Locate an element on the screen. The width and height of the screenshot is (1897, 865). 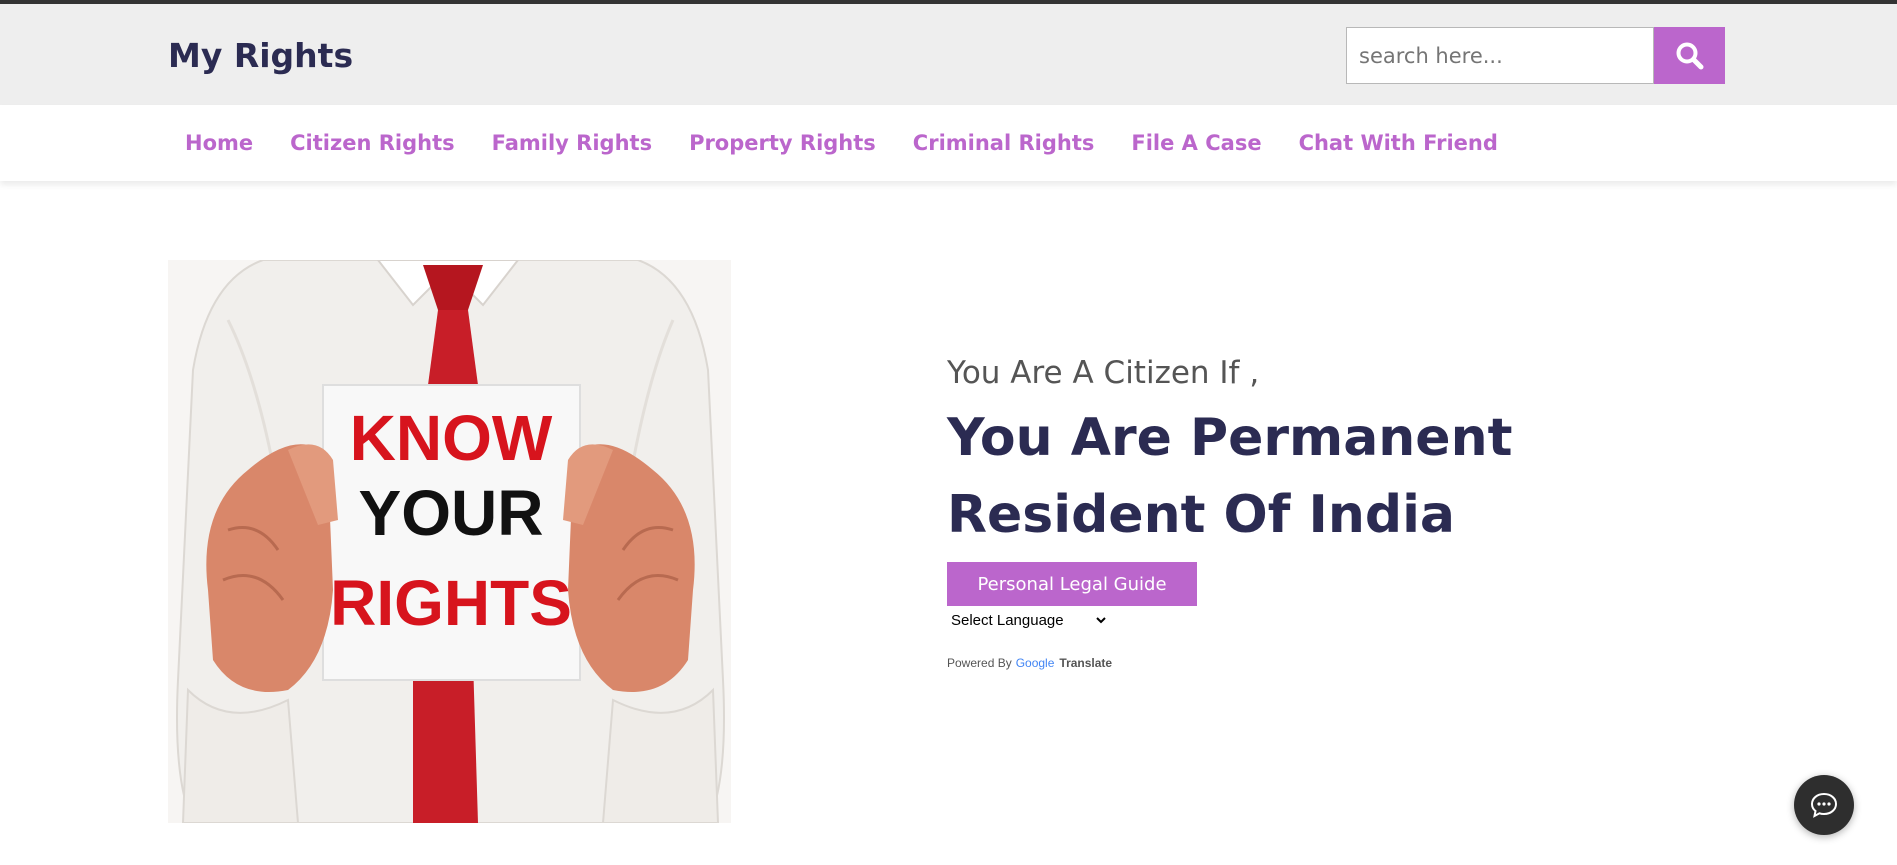
search-button is located at coordinates (1689, 55).